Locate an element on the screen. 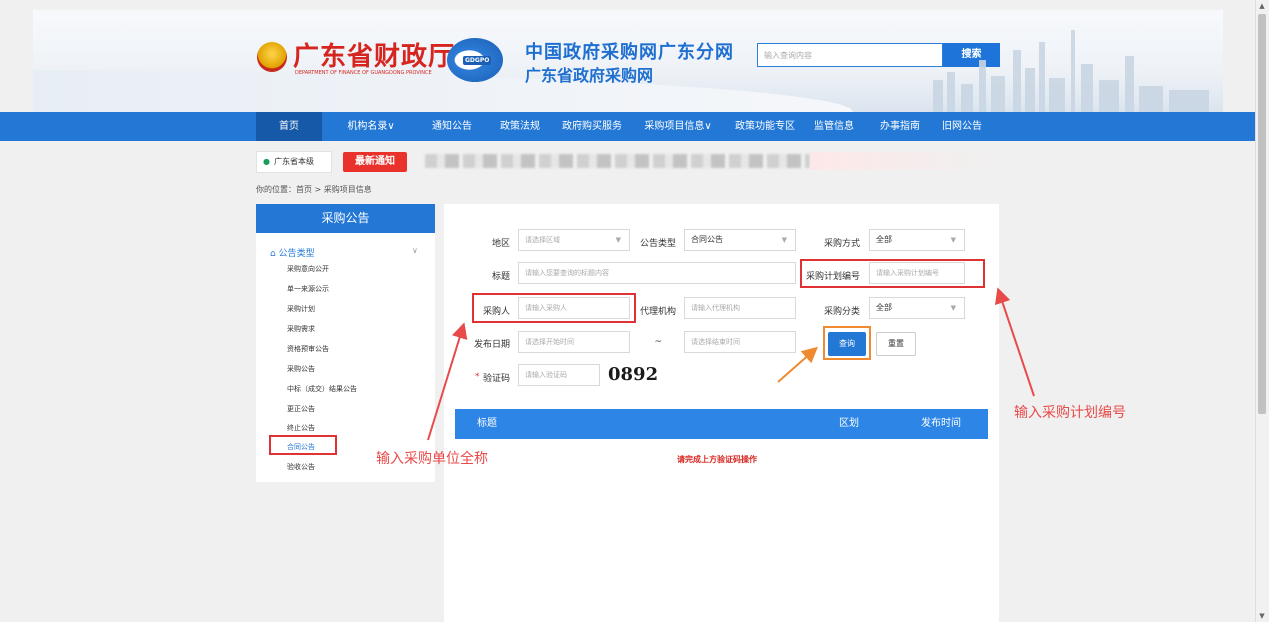 The image size is (1269, 622). page-scrollbar: ▲ ▼ is located at coordinates (1262, 311).